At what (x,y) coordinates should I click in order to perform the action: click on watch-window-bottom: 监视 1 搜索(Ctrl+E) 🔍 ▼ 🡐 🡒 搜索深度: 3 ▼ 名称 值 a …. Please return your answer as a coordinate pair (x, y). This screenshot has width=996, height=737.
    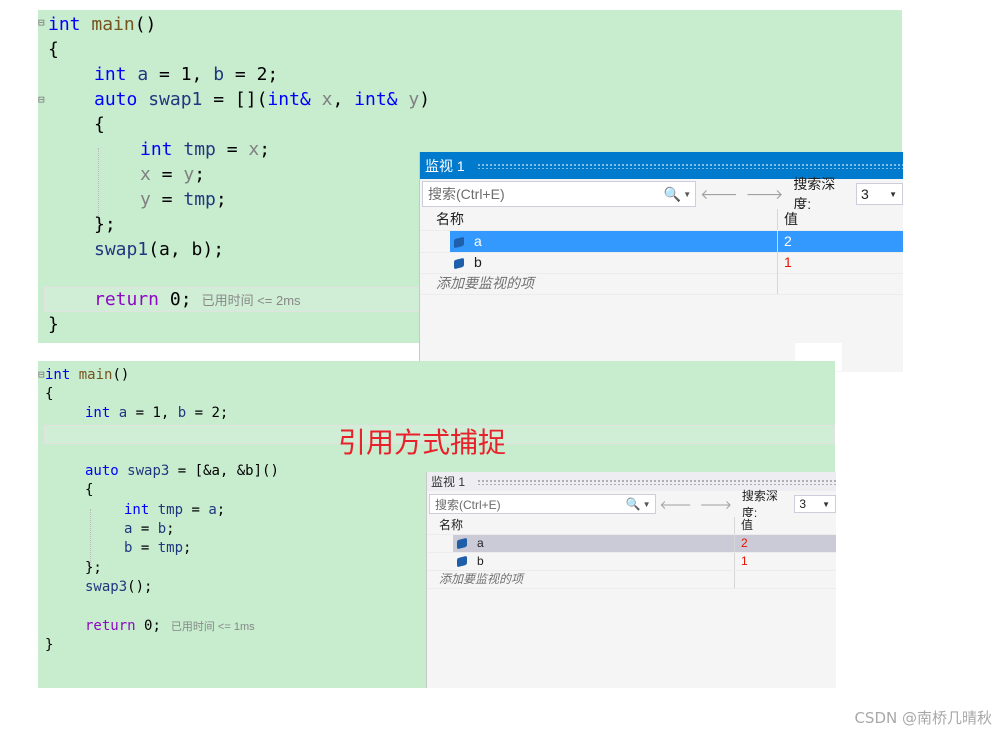
    Looking at the image, I should click on (631, 580).